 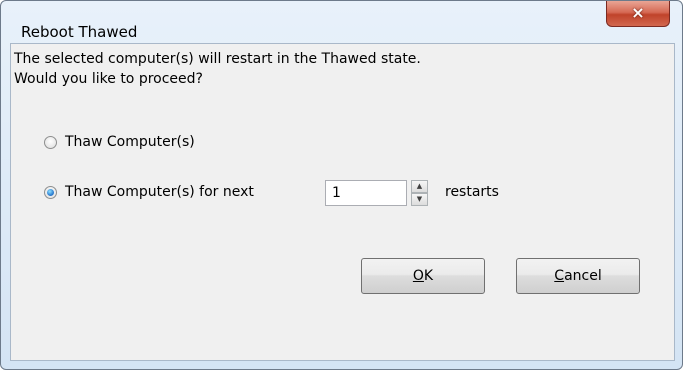 What do you see at coordinates (50, 192) in the screenshot?
I see `radio-thaw-for-next` at bounding box center [50, 192].